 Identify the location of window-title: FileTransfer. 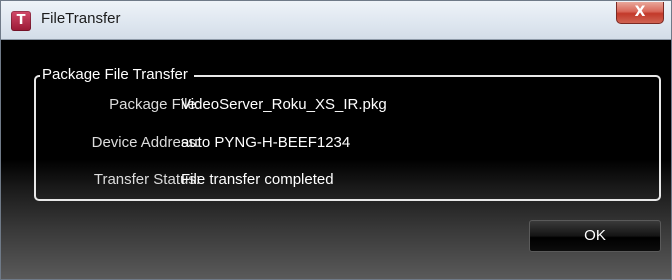
(81, 18).